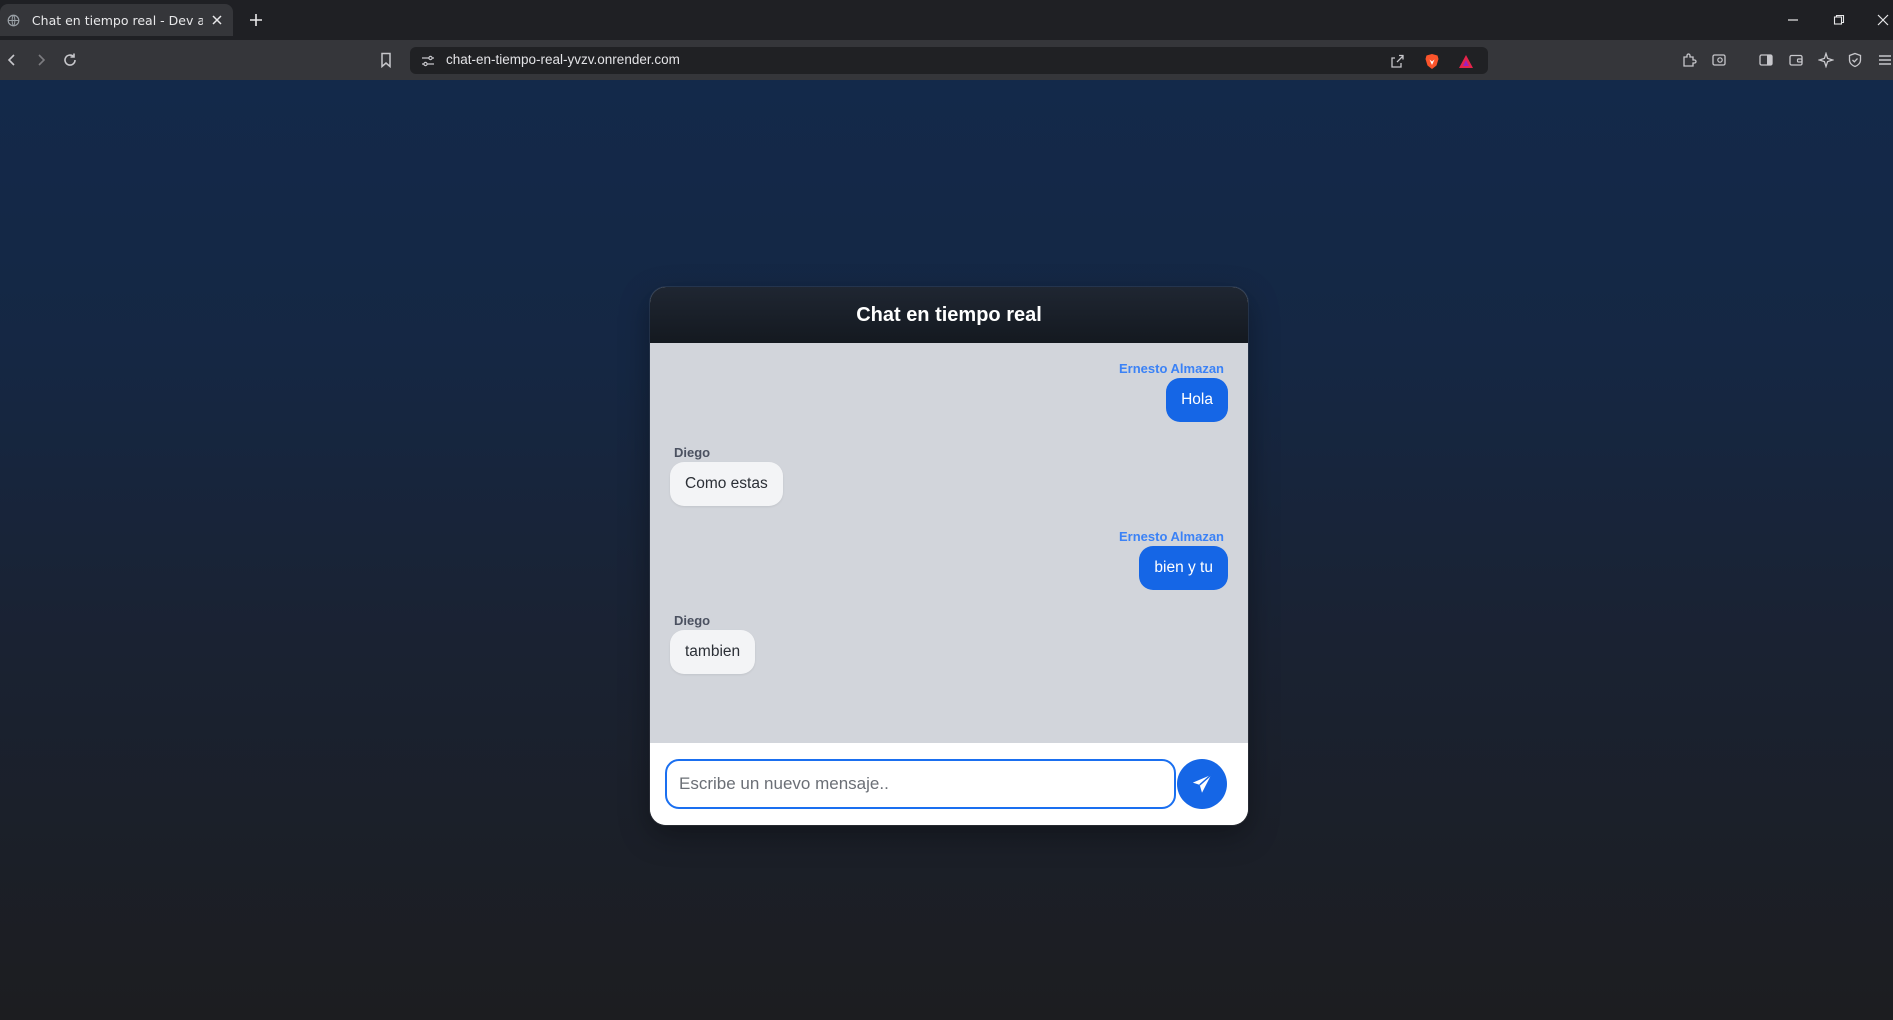 The height and width of the screenshot is (1020, 1893). What do you see at coordinates (1796, 60) in the screenshot?
I see `wallet-icon` at bounding box center [1796, 60].